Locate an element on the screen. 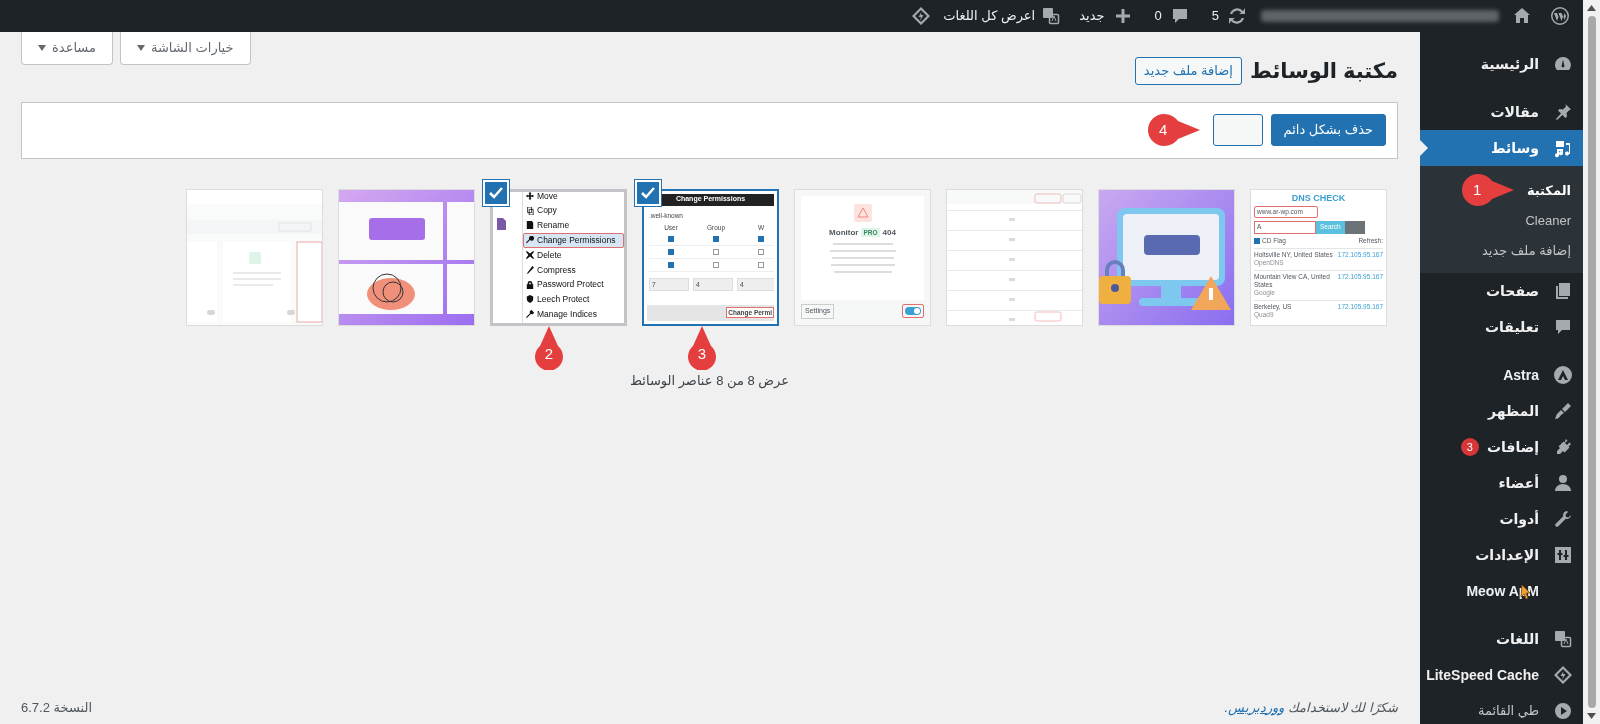  sidebar-item: المظهر is located at coordinates (1501, 411).